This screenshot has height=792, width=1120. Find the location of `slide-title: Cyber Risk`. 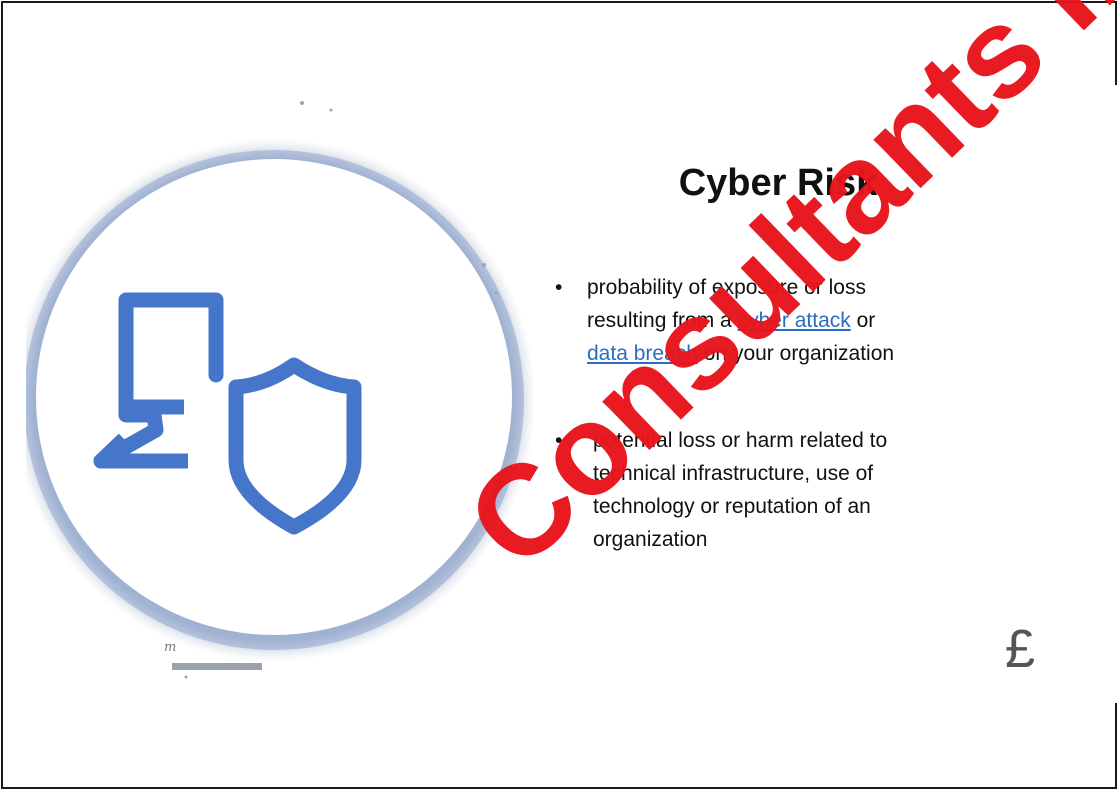

slide-title: Cyber Risk is located at coordinates (778, 183).